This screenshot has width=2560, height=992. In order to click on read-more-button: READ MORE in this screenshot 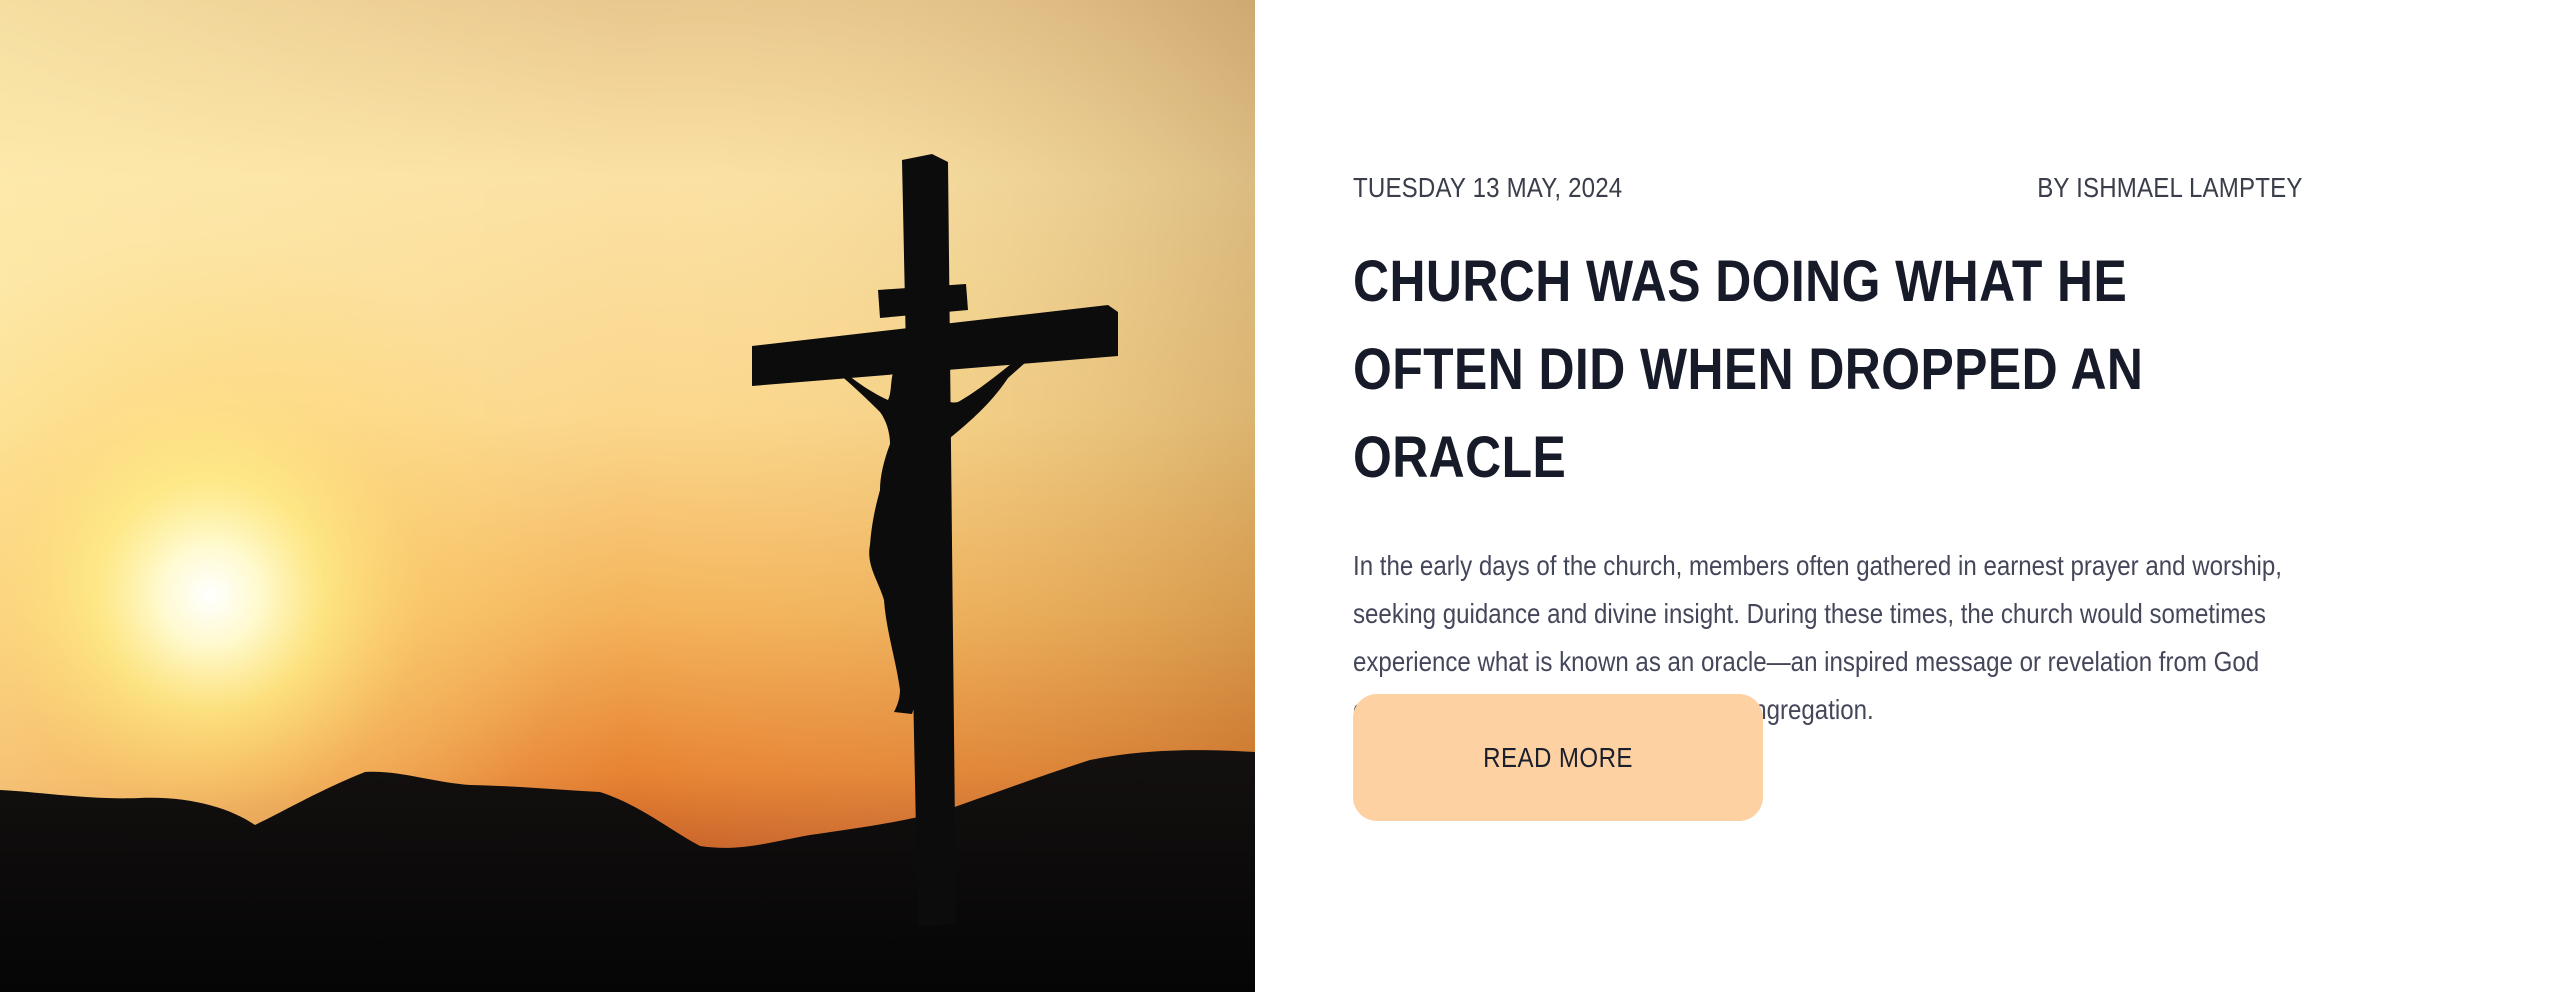, I will do `click(1558, 757)`.